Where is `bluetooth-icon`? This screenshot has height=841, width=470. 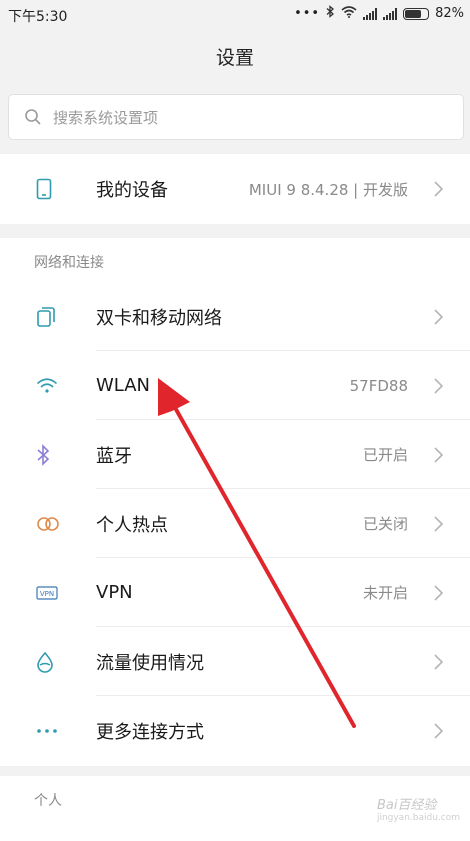
bluetooth-icon is located at coordinates (48, 454).